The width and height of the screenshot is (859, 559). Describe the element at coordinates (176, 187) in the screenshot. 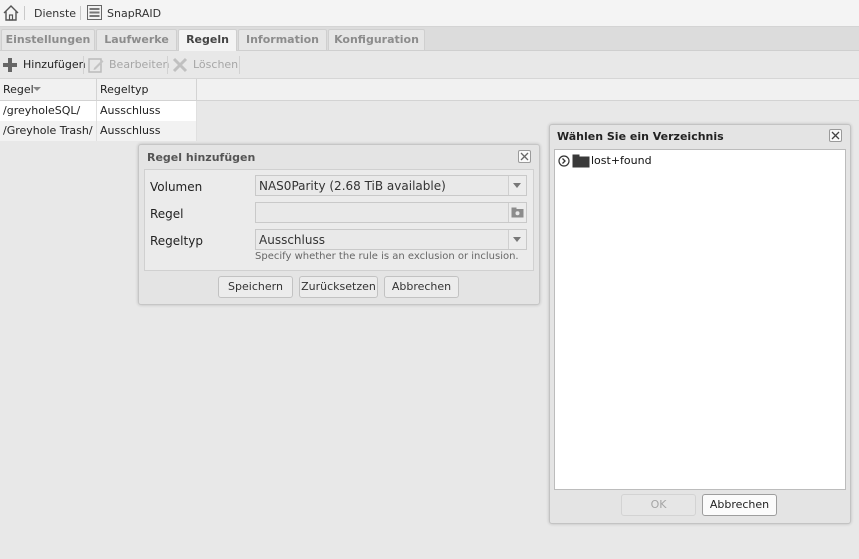

I see `volume-label: Volumen` at that location.